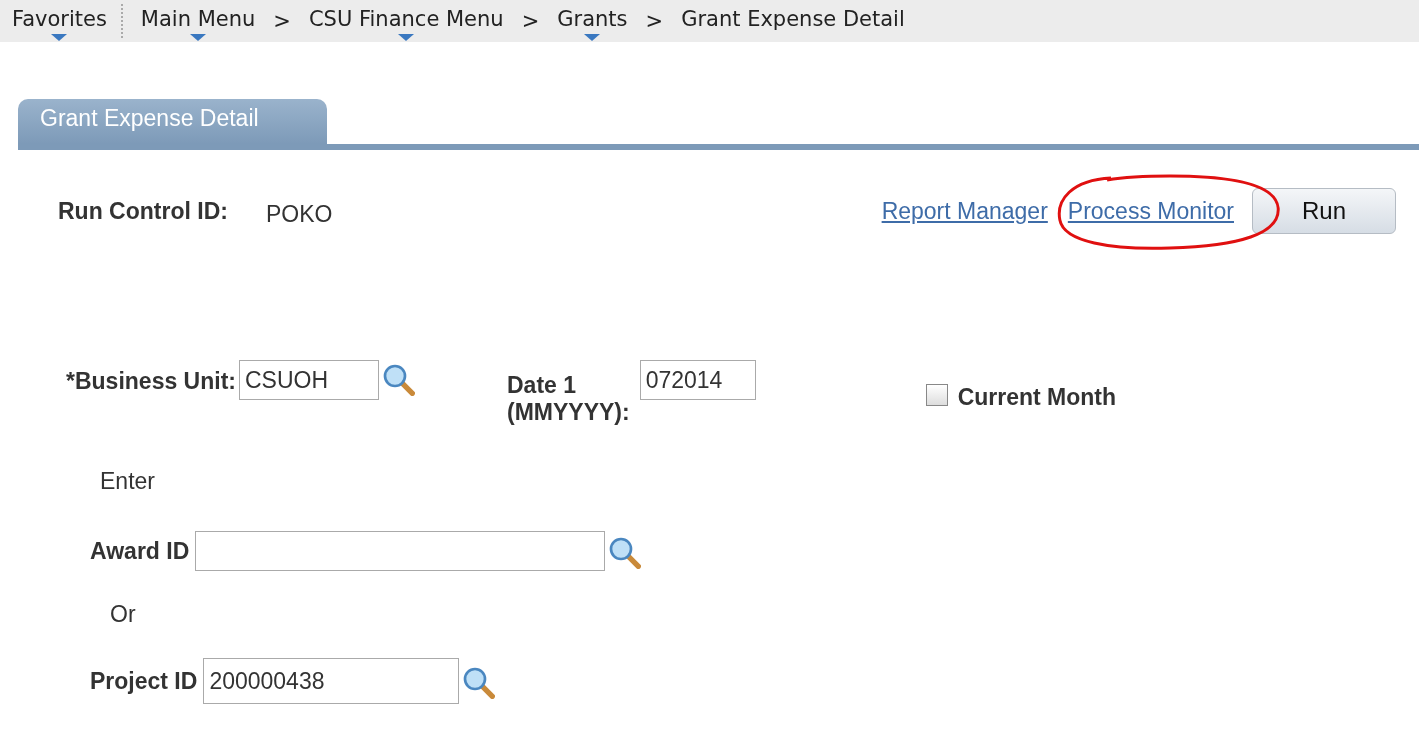 This screenshot has width=1419, height=730. I want to click on date-field: 072014, so click(697, 380).